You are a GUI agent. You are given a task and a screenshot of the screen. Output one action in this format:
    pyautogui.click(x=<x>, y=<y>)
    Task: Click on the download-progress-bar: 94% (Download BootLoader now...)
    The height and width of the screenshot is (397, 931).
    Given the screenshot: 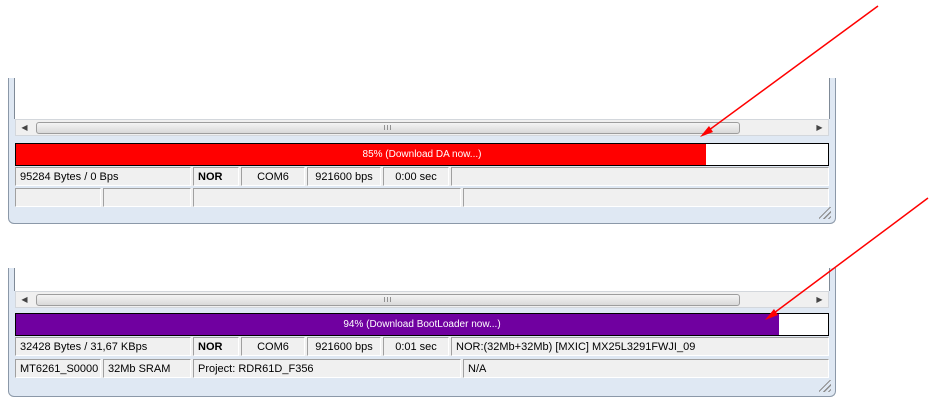 What is the action you would take?
    pyautogui.click(x=422, y=324)
    